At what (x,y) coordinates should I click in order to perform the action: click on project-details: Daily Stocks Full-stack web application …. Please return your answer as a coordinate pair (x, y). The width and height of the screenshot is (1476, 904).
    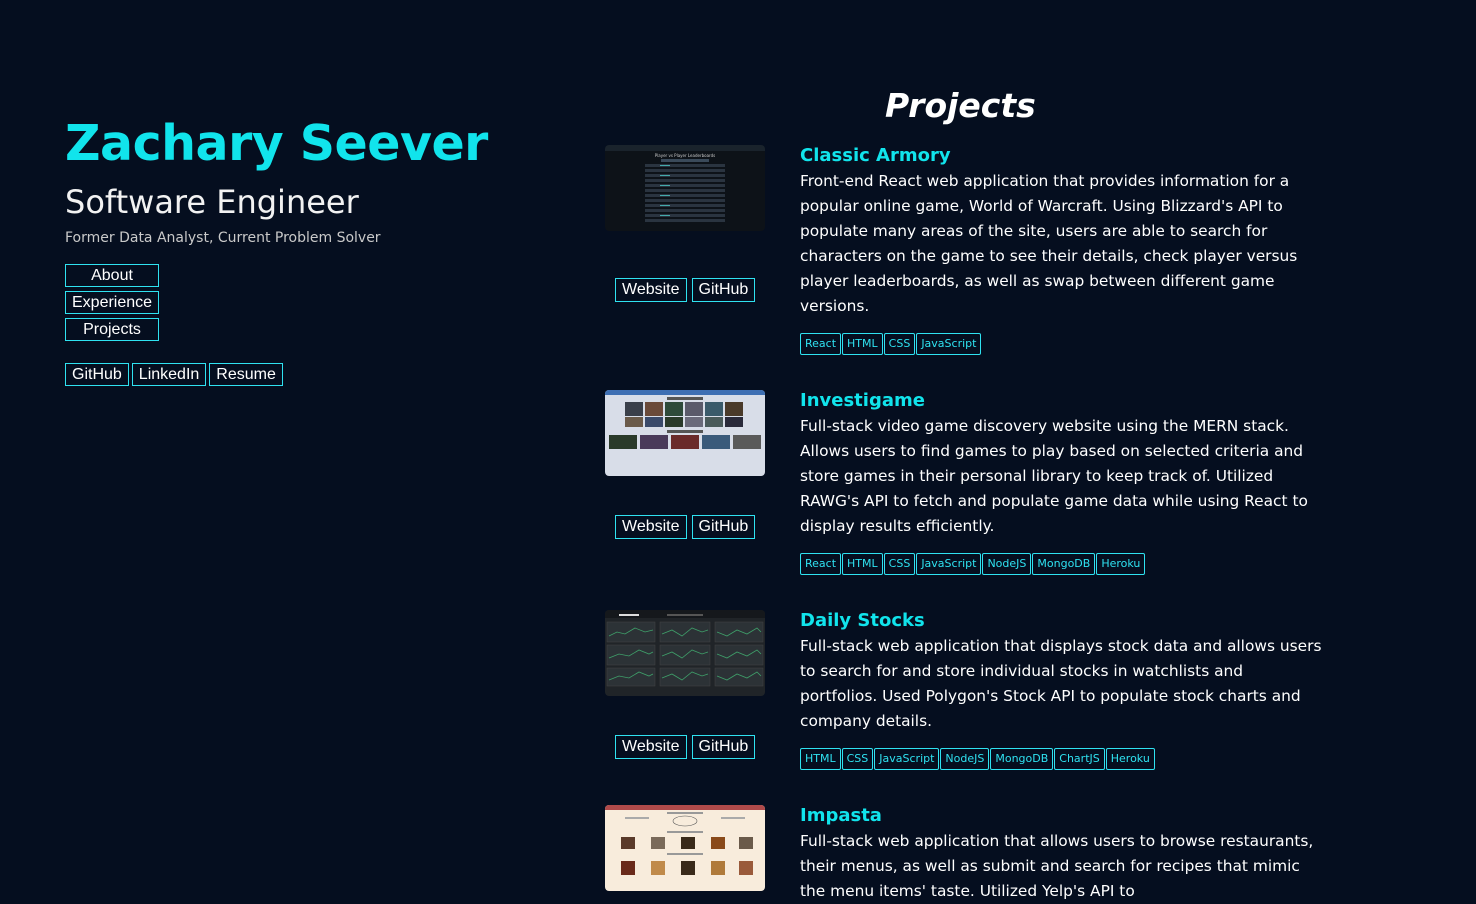
    Looking at the image, I should click on (1062, 690).